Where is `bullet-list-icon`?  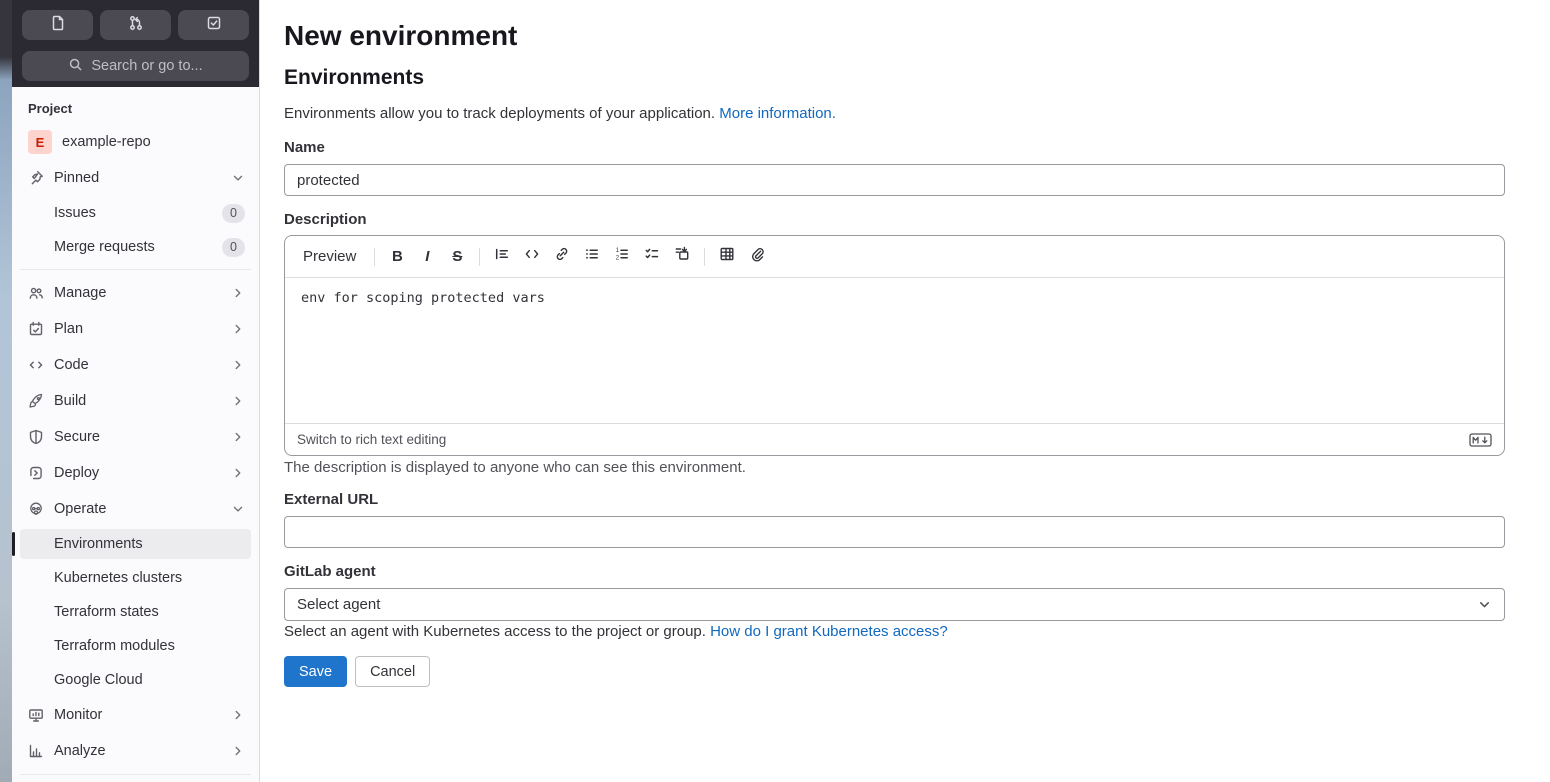 bullet-list-icon is located at coordinates (592, 256).